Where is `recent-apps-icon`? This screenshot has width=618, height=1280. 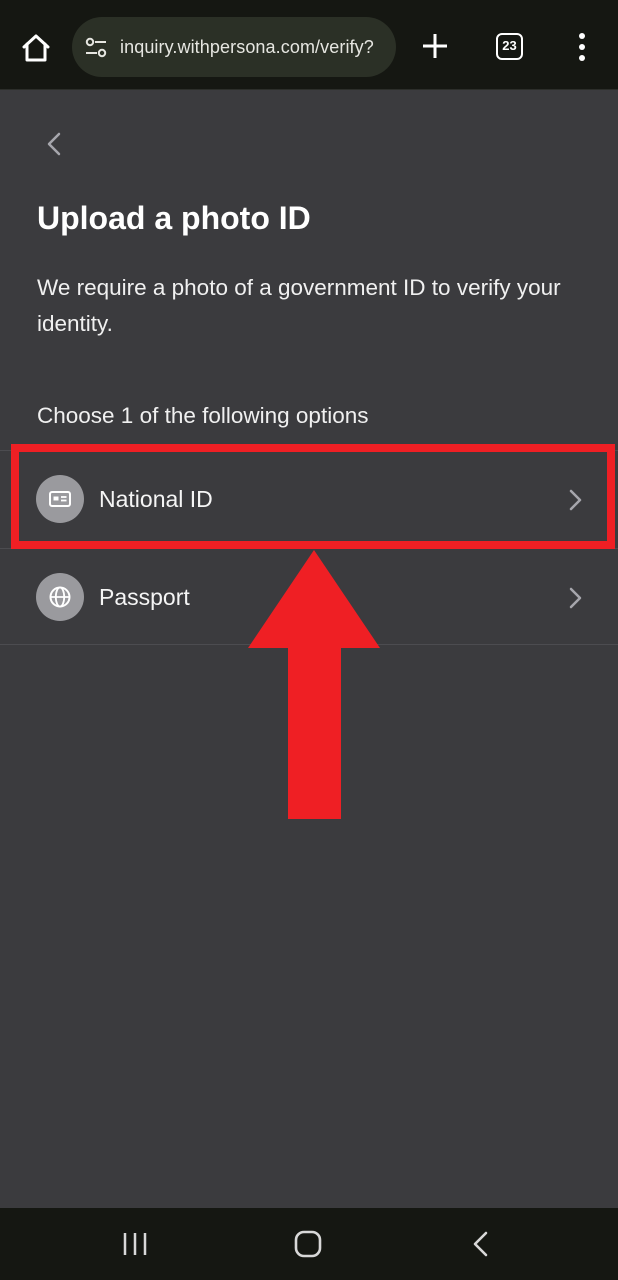 recent-apps-icon is located at coordinates (135, 1244).